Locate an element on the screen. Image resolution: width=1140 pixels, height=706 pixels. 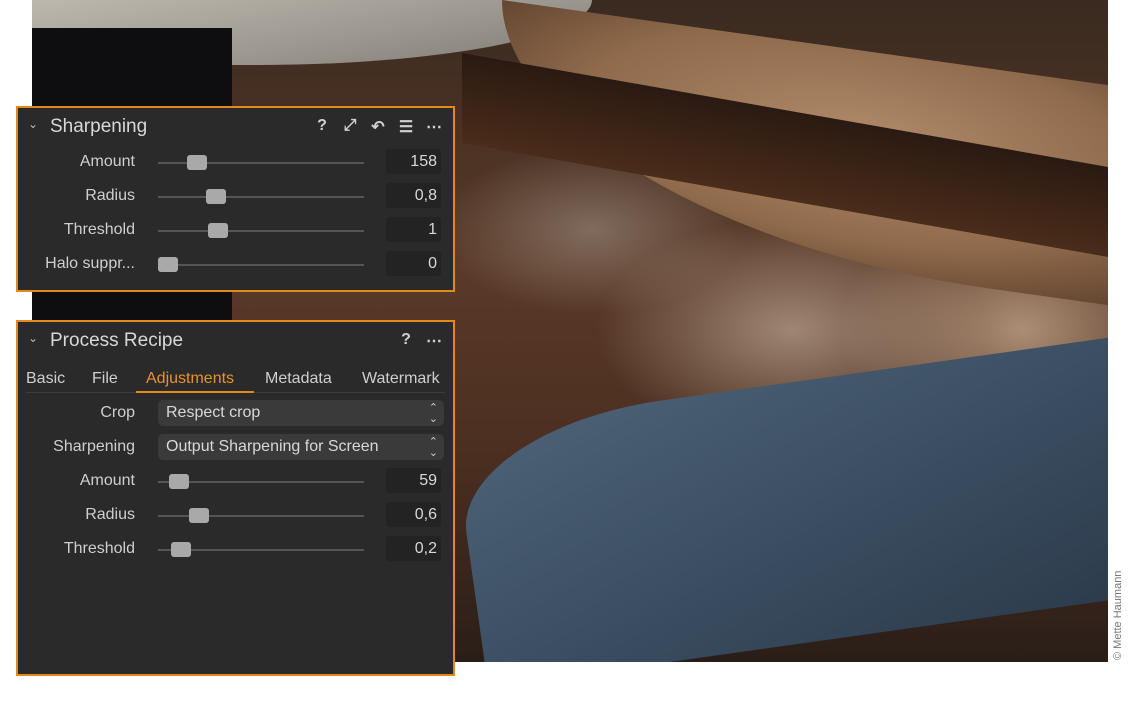
sharpening-select: Output Sharpening for Screen ⌃ ⌄ is located at coordinates (301, 447).